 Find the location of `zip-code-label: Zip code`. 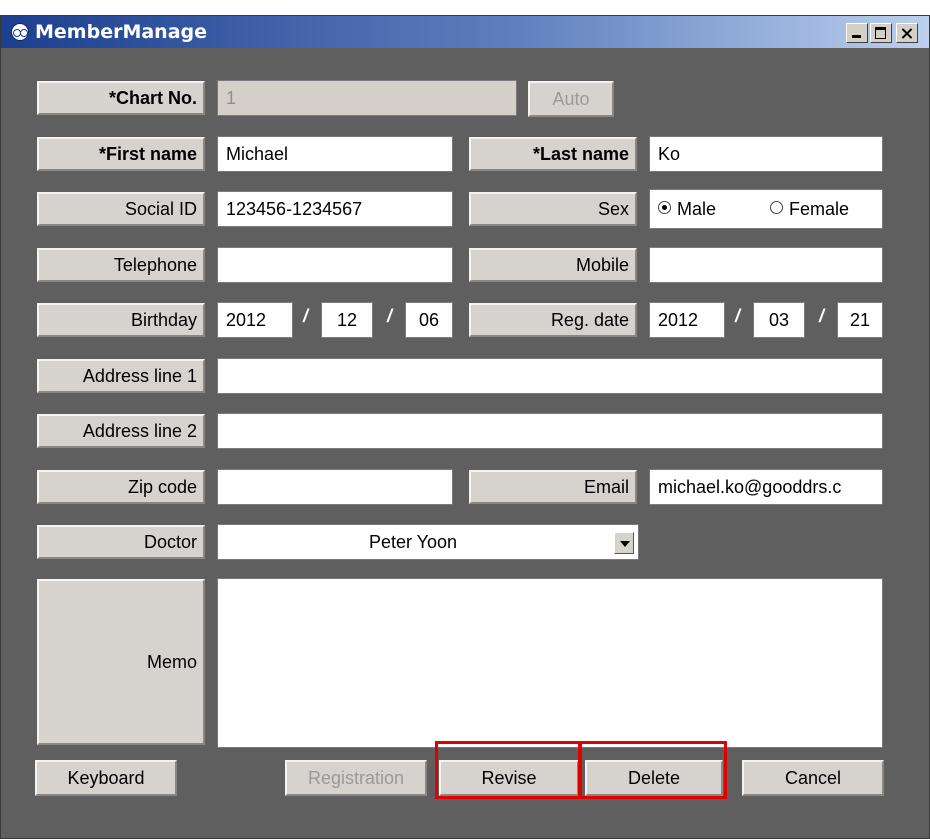

zip-code-label: Zip code is located at coordinates (121, 487).